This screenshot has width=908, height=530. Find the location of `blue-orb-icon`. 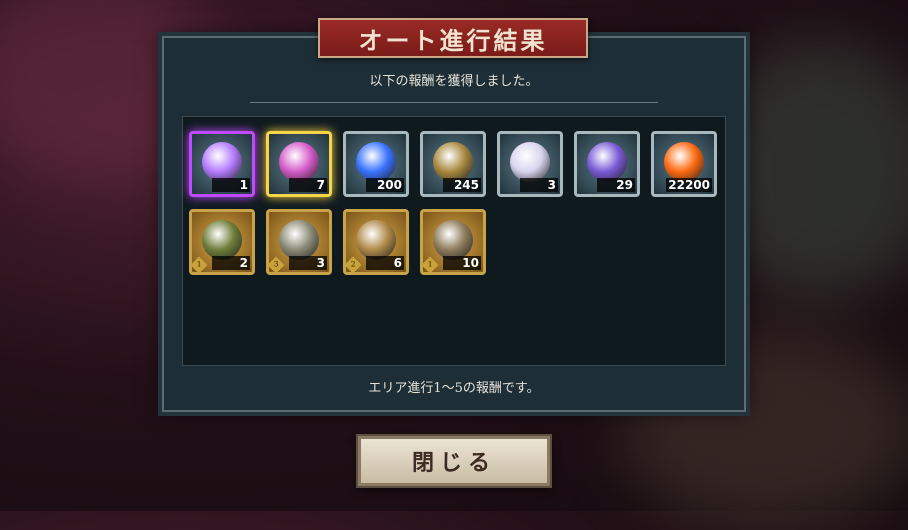

blue-orb-icon is located at coordinates (376, 162).